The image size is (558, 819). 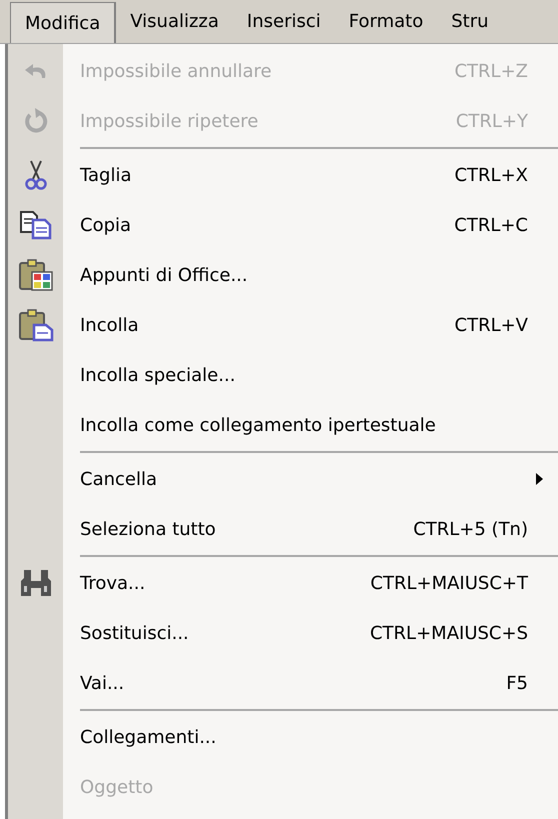 I want to click on menu-item: Seleziona tutto CTRL+5 (Tn), so click(x=283, y=529).